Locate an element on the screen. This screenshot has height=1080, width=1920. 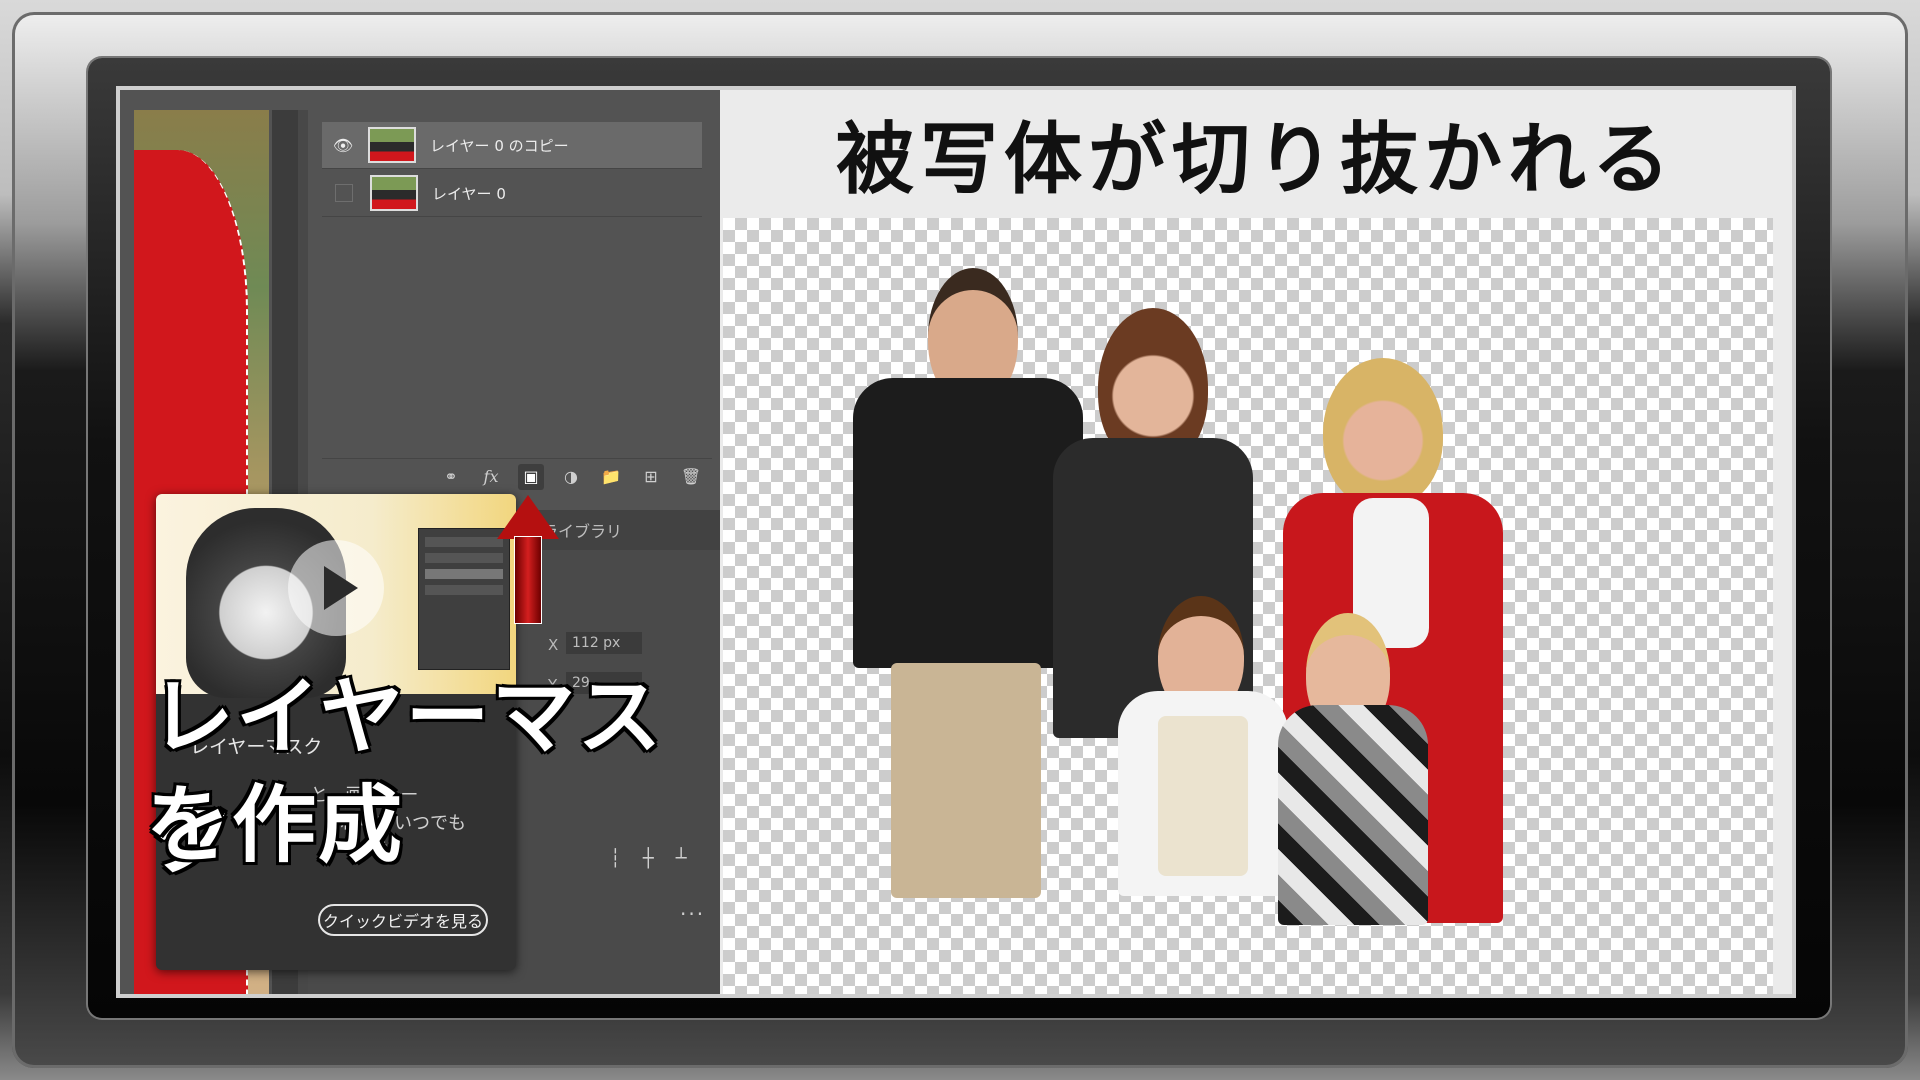
layer-name: レイヤー 0 のコピー is located at coordinates (499, 145).